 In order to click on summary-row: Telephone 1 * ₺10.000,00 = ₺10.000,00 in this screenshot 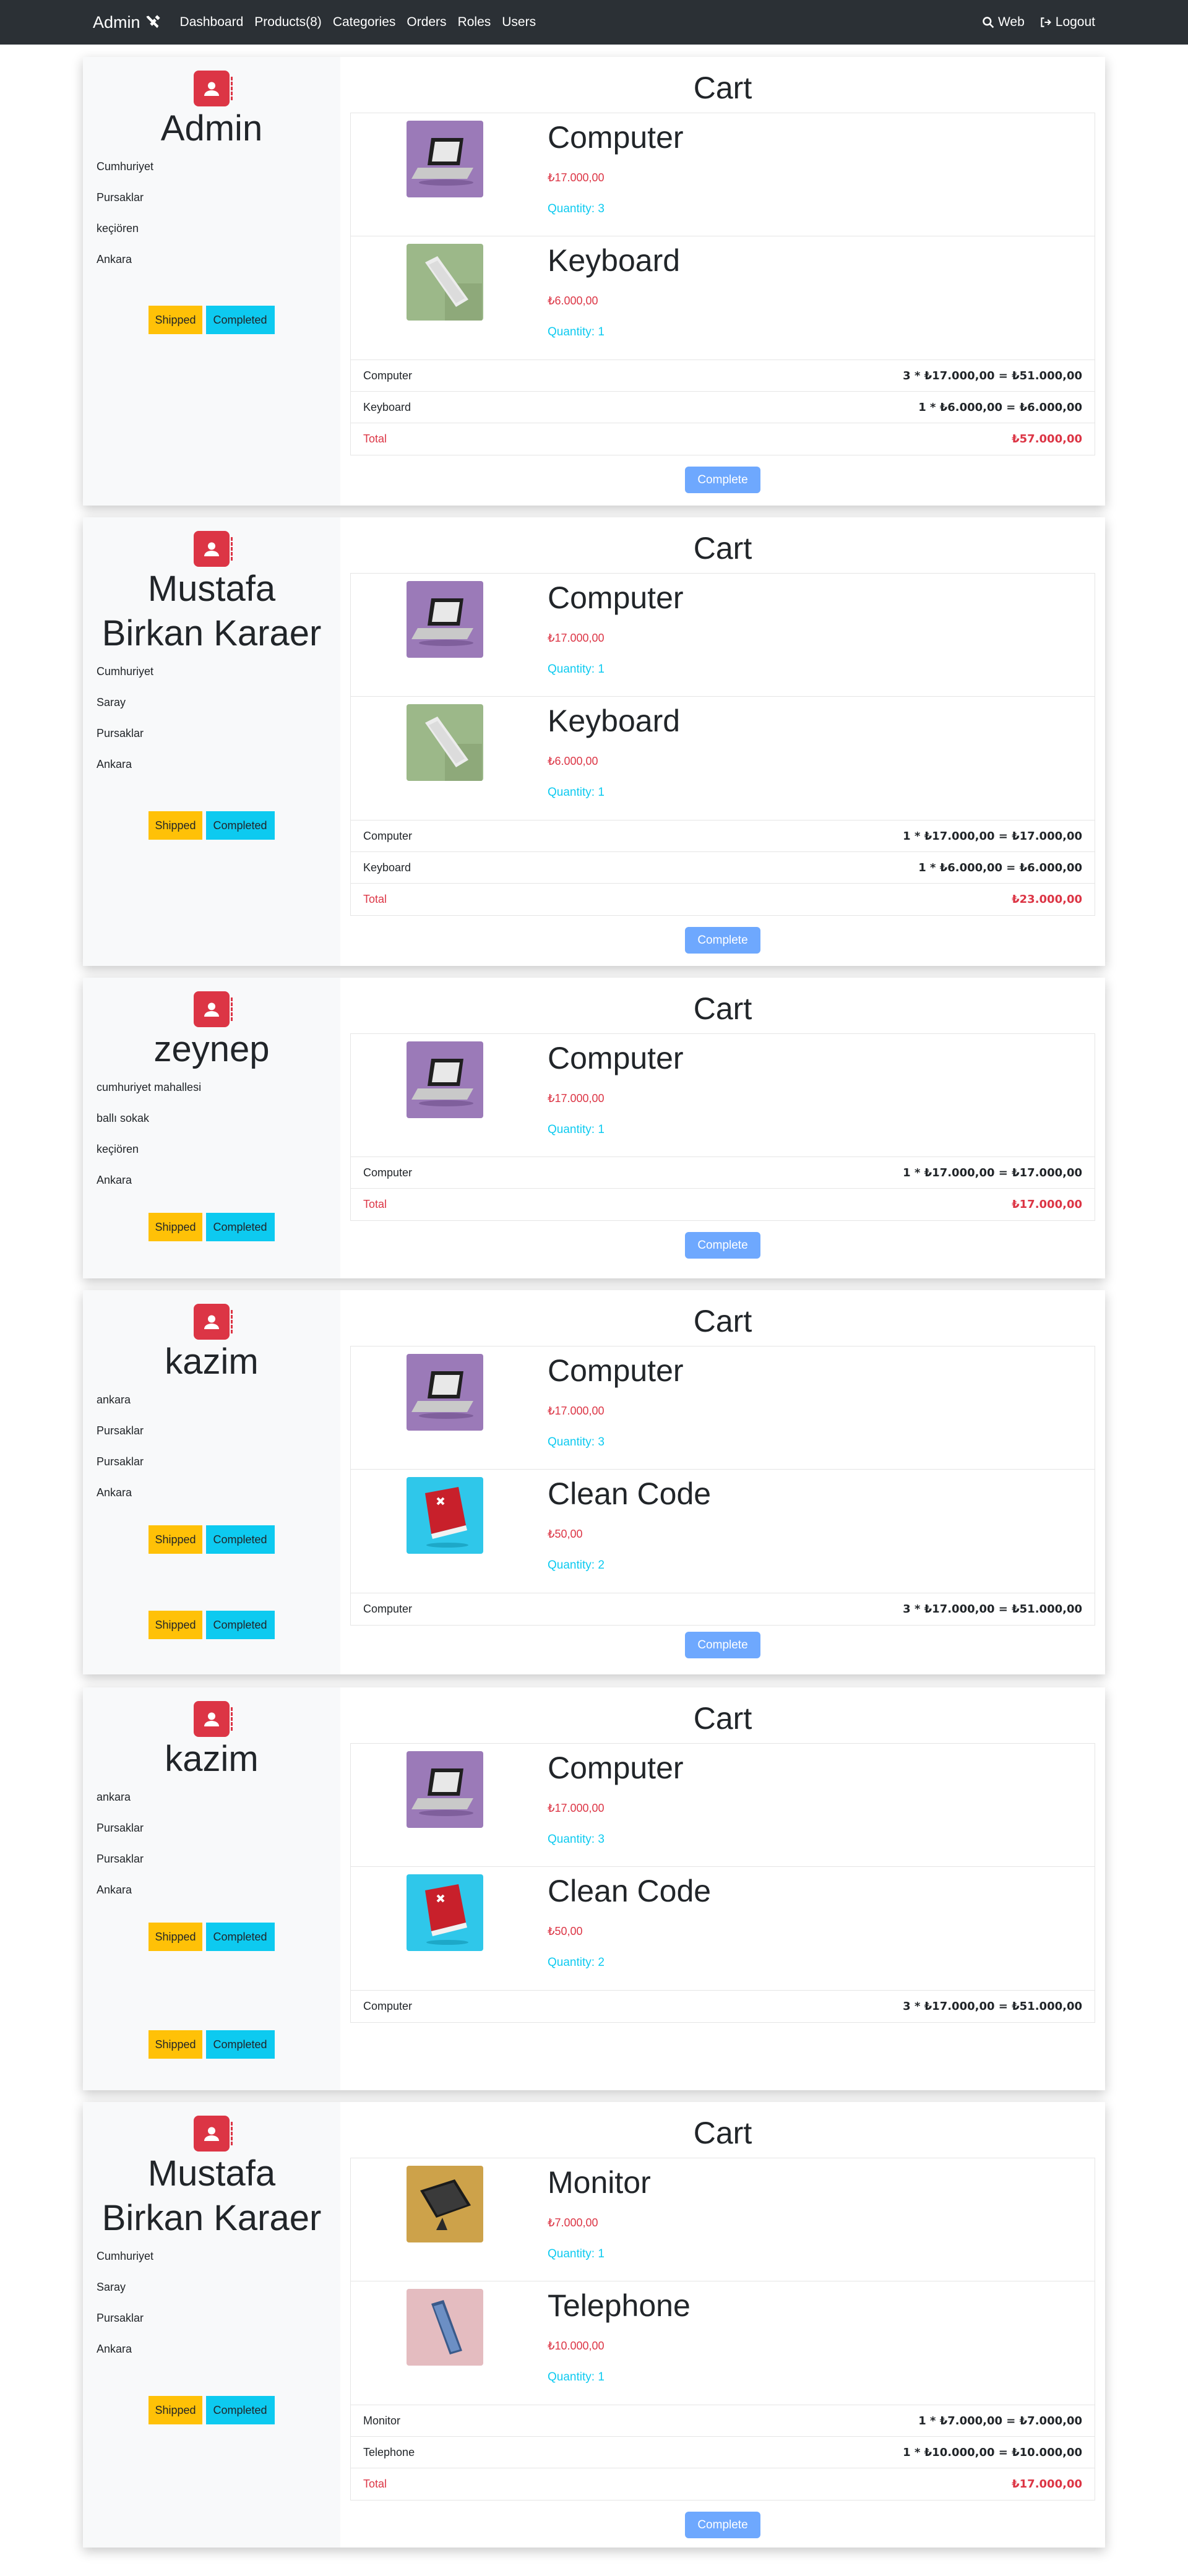, I will do `click(723, 2452)`.